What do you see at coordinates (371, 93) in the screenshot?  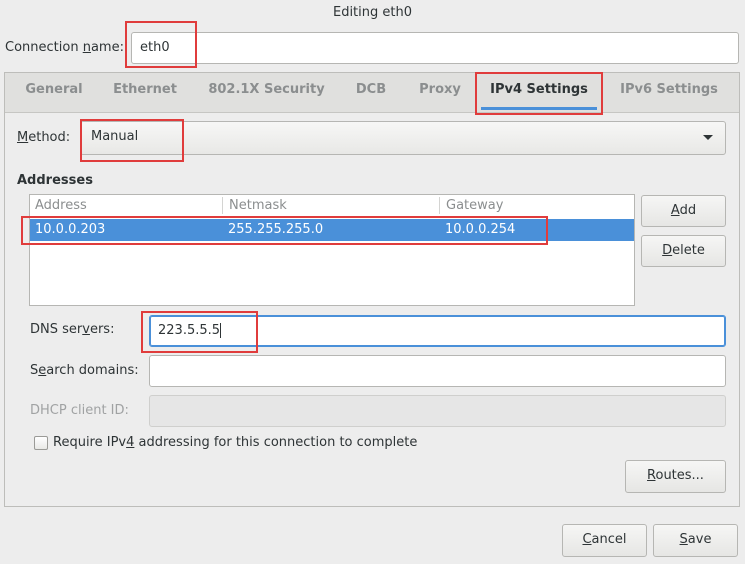 I see `tab-dcb: DCB` at bounding box center [371, 93].